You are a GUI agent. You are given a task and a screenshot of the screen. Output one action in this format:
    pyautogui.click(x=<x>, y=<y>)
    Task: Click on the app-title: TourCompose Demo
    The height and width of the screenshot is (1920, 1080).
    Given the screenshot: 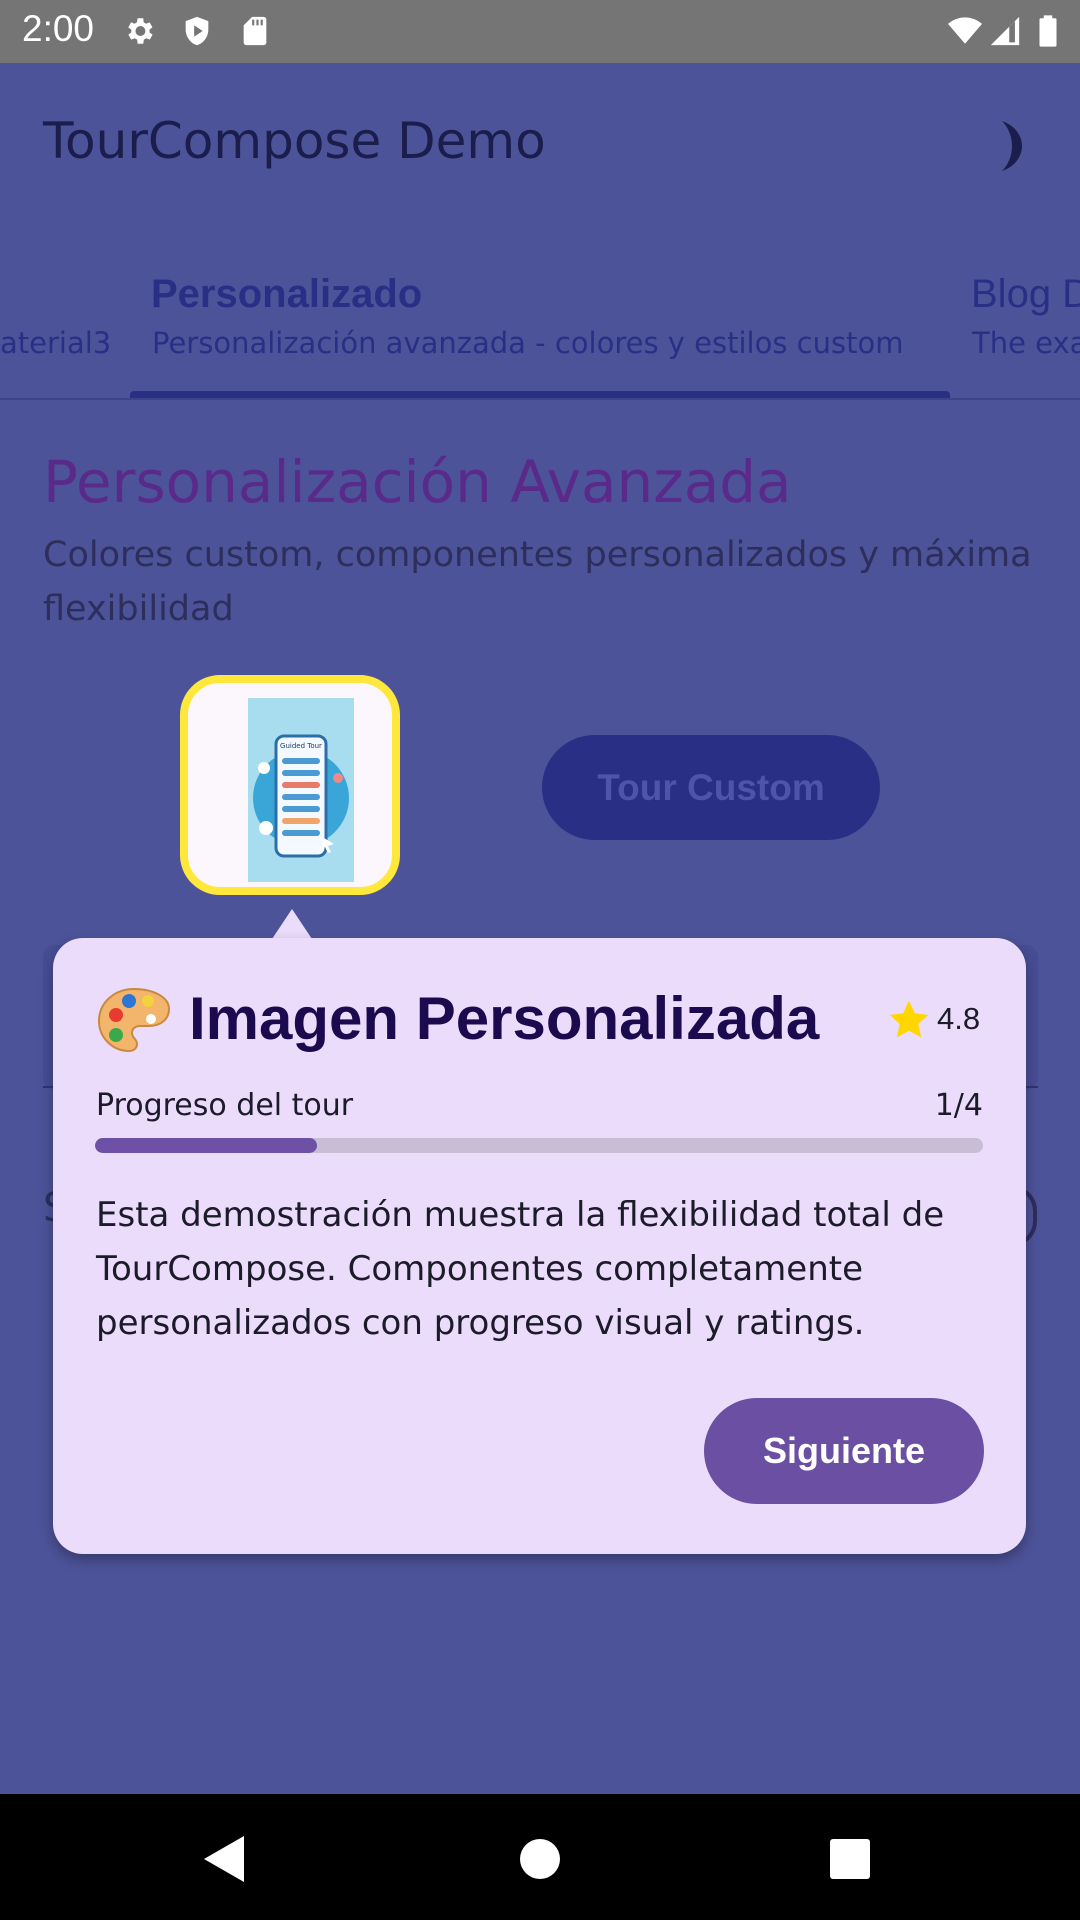 What is the action you would take?
    pyautogui.click(x=294, y=141)
    